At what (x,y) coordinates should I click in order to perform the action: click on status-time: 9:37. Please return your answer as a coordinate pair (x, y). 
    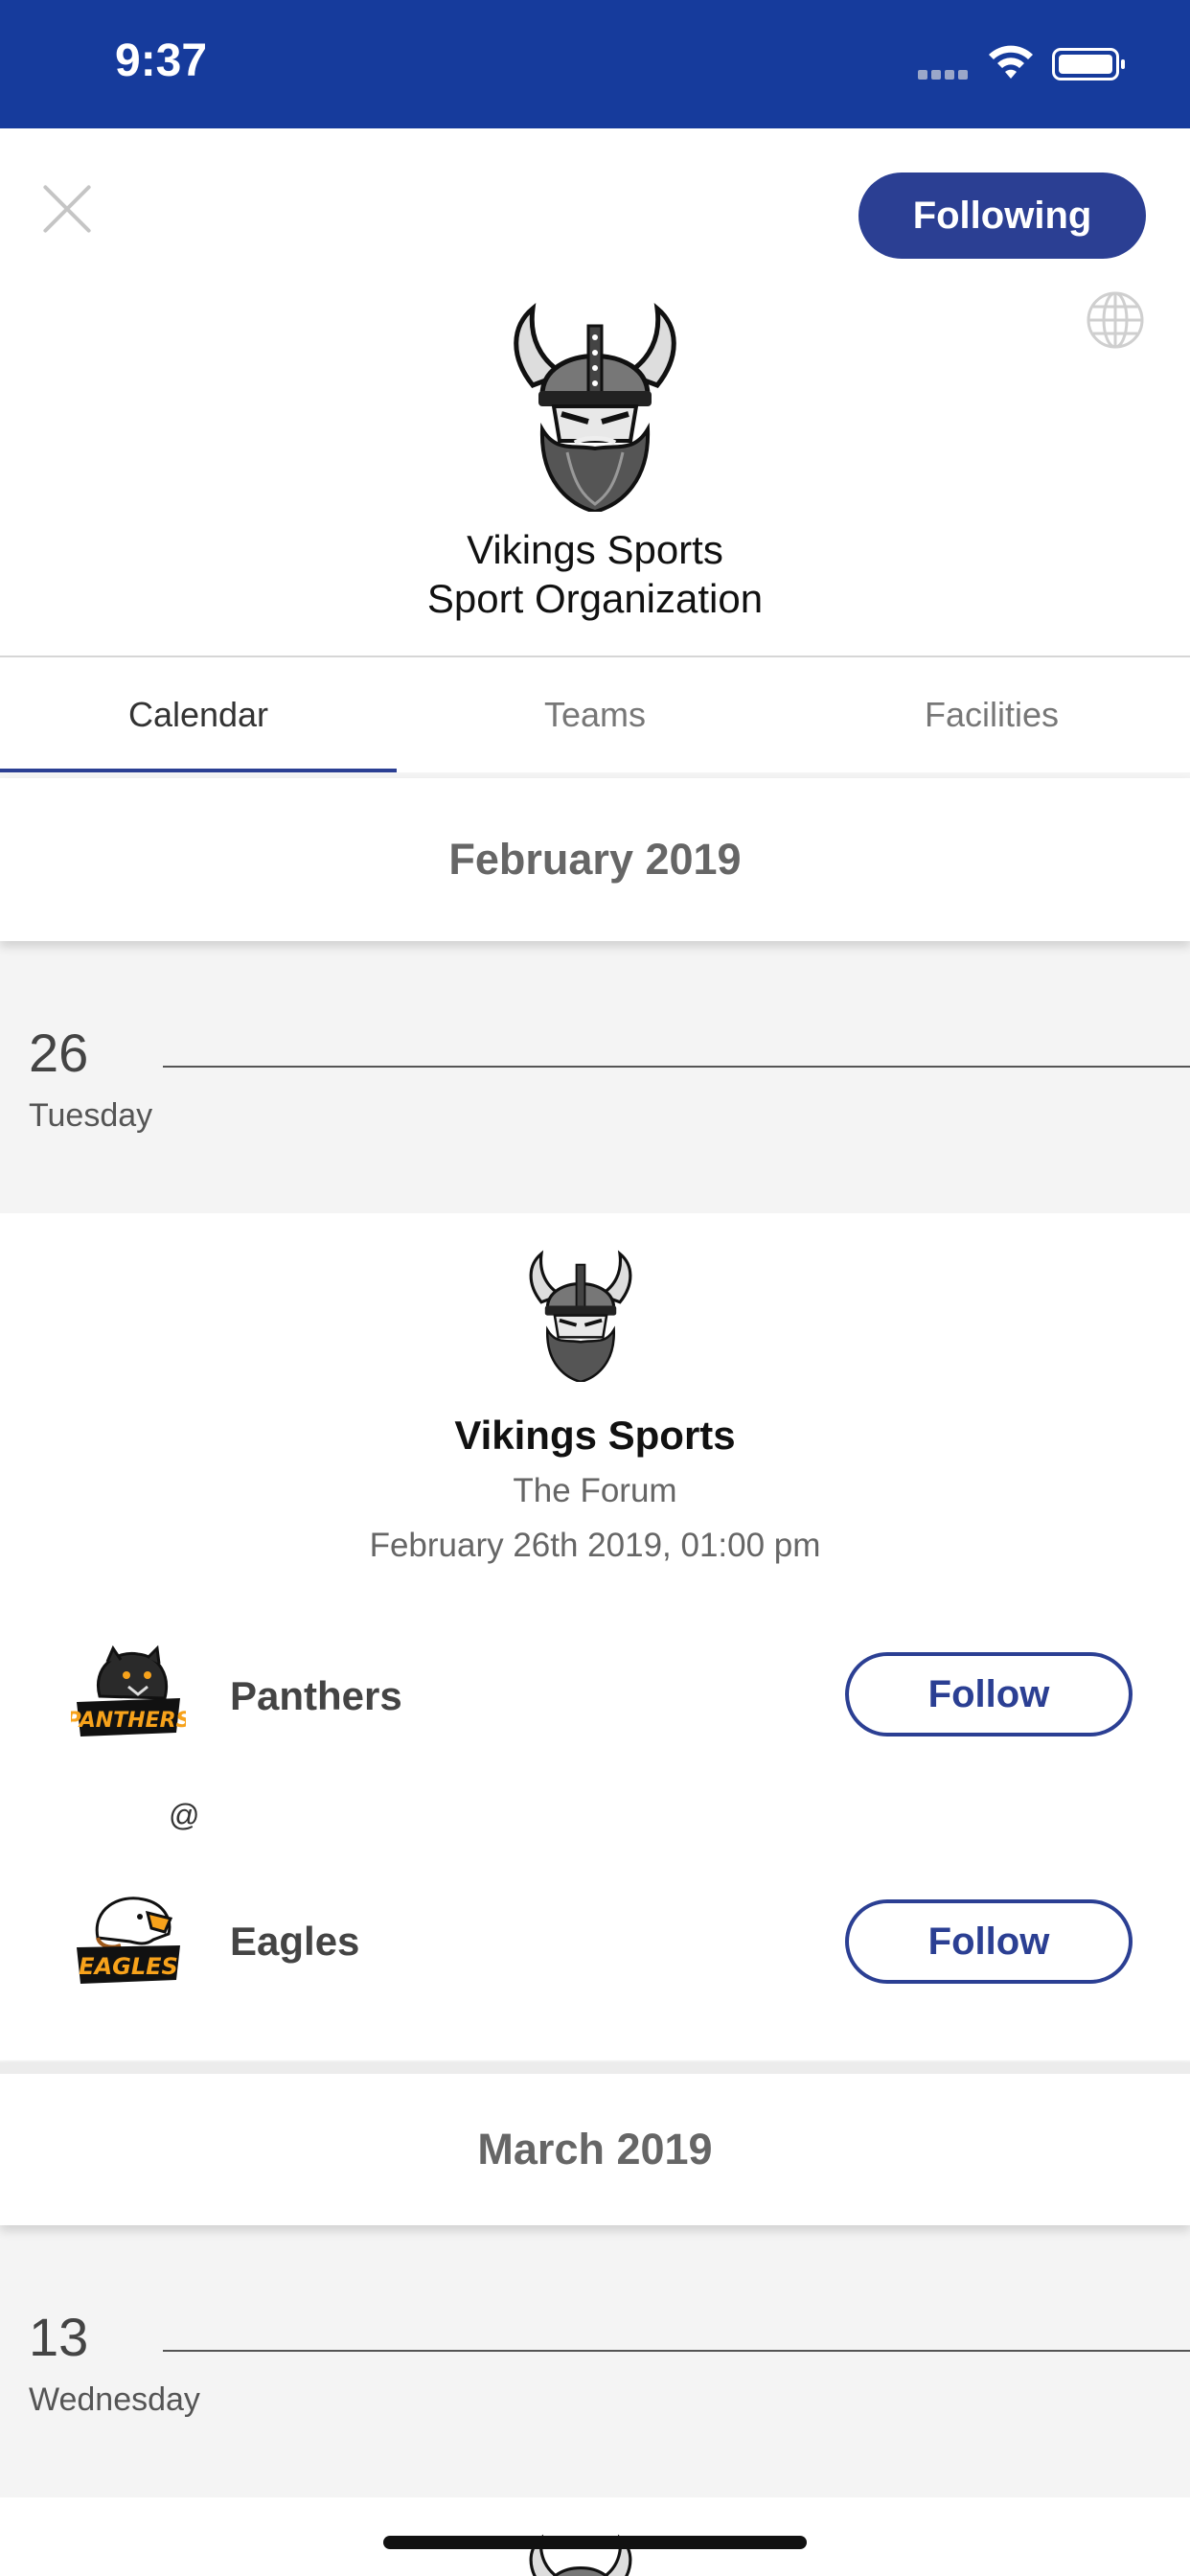
    Looking at the image, I should click on (162, 60).